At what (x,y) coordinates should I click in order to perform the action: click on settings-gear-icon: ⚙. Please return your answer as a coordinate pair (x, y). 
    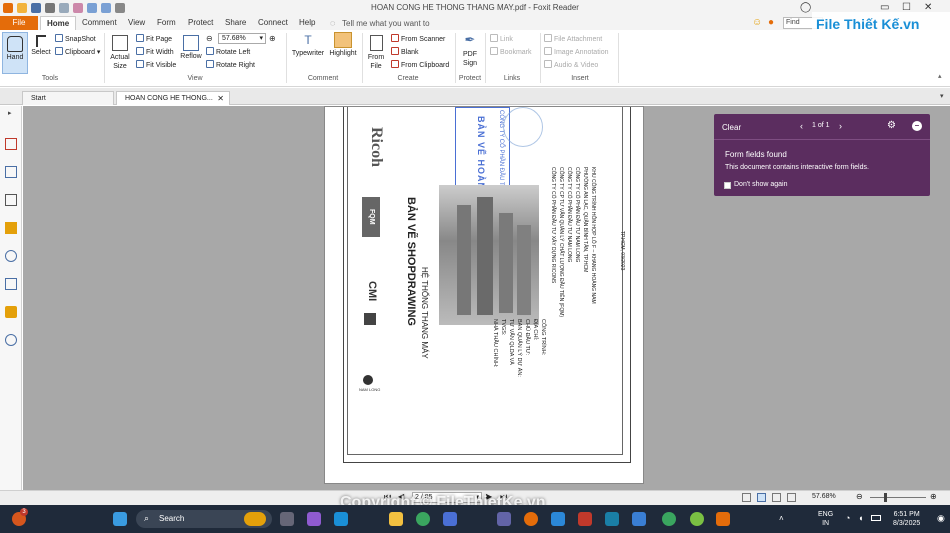
    Looking at the image, I should click on (891, 125).